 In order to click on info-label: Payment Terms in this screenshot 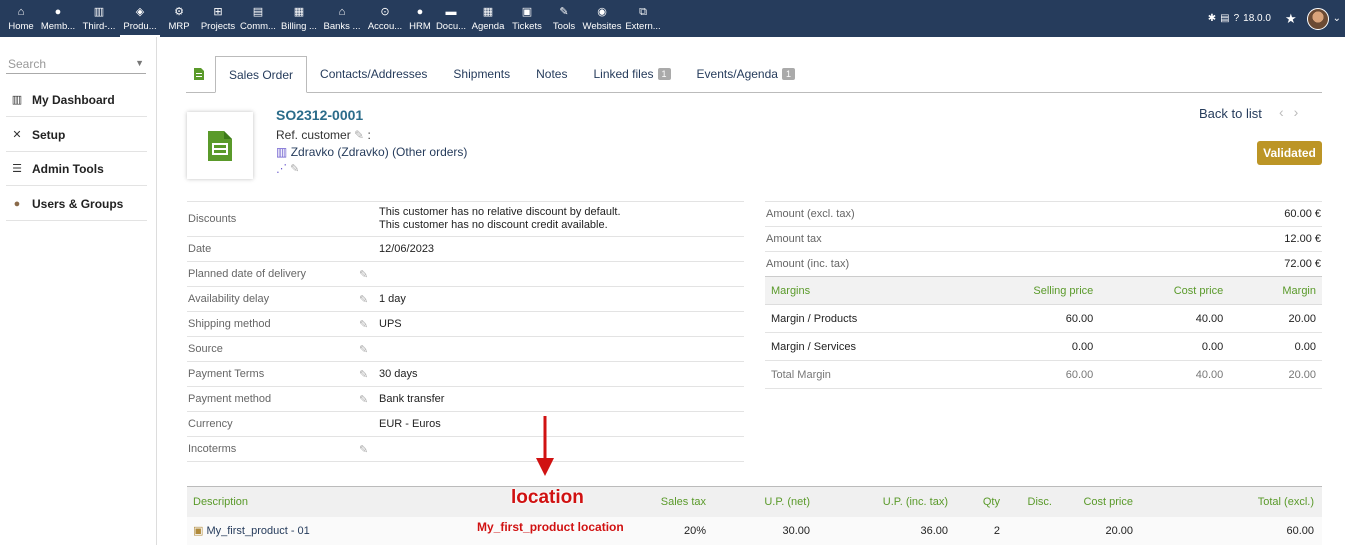, I will do `click(226, 374)`.